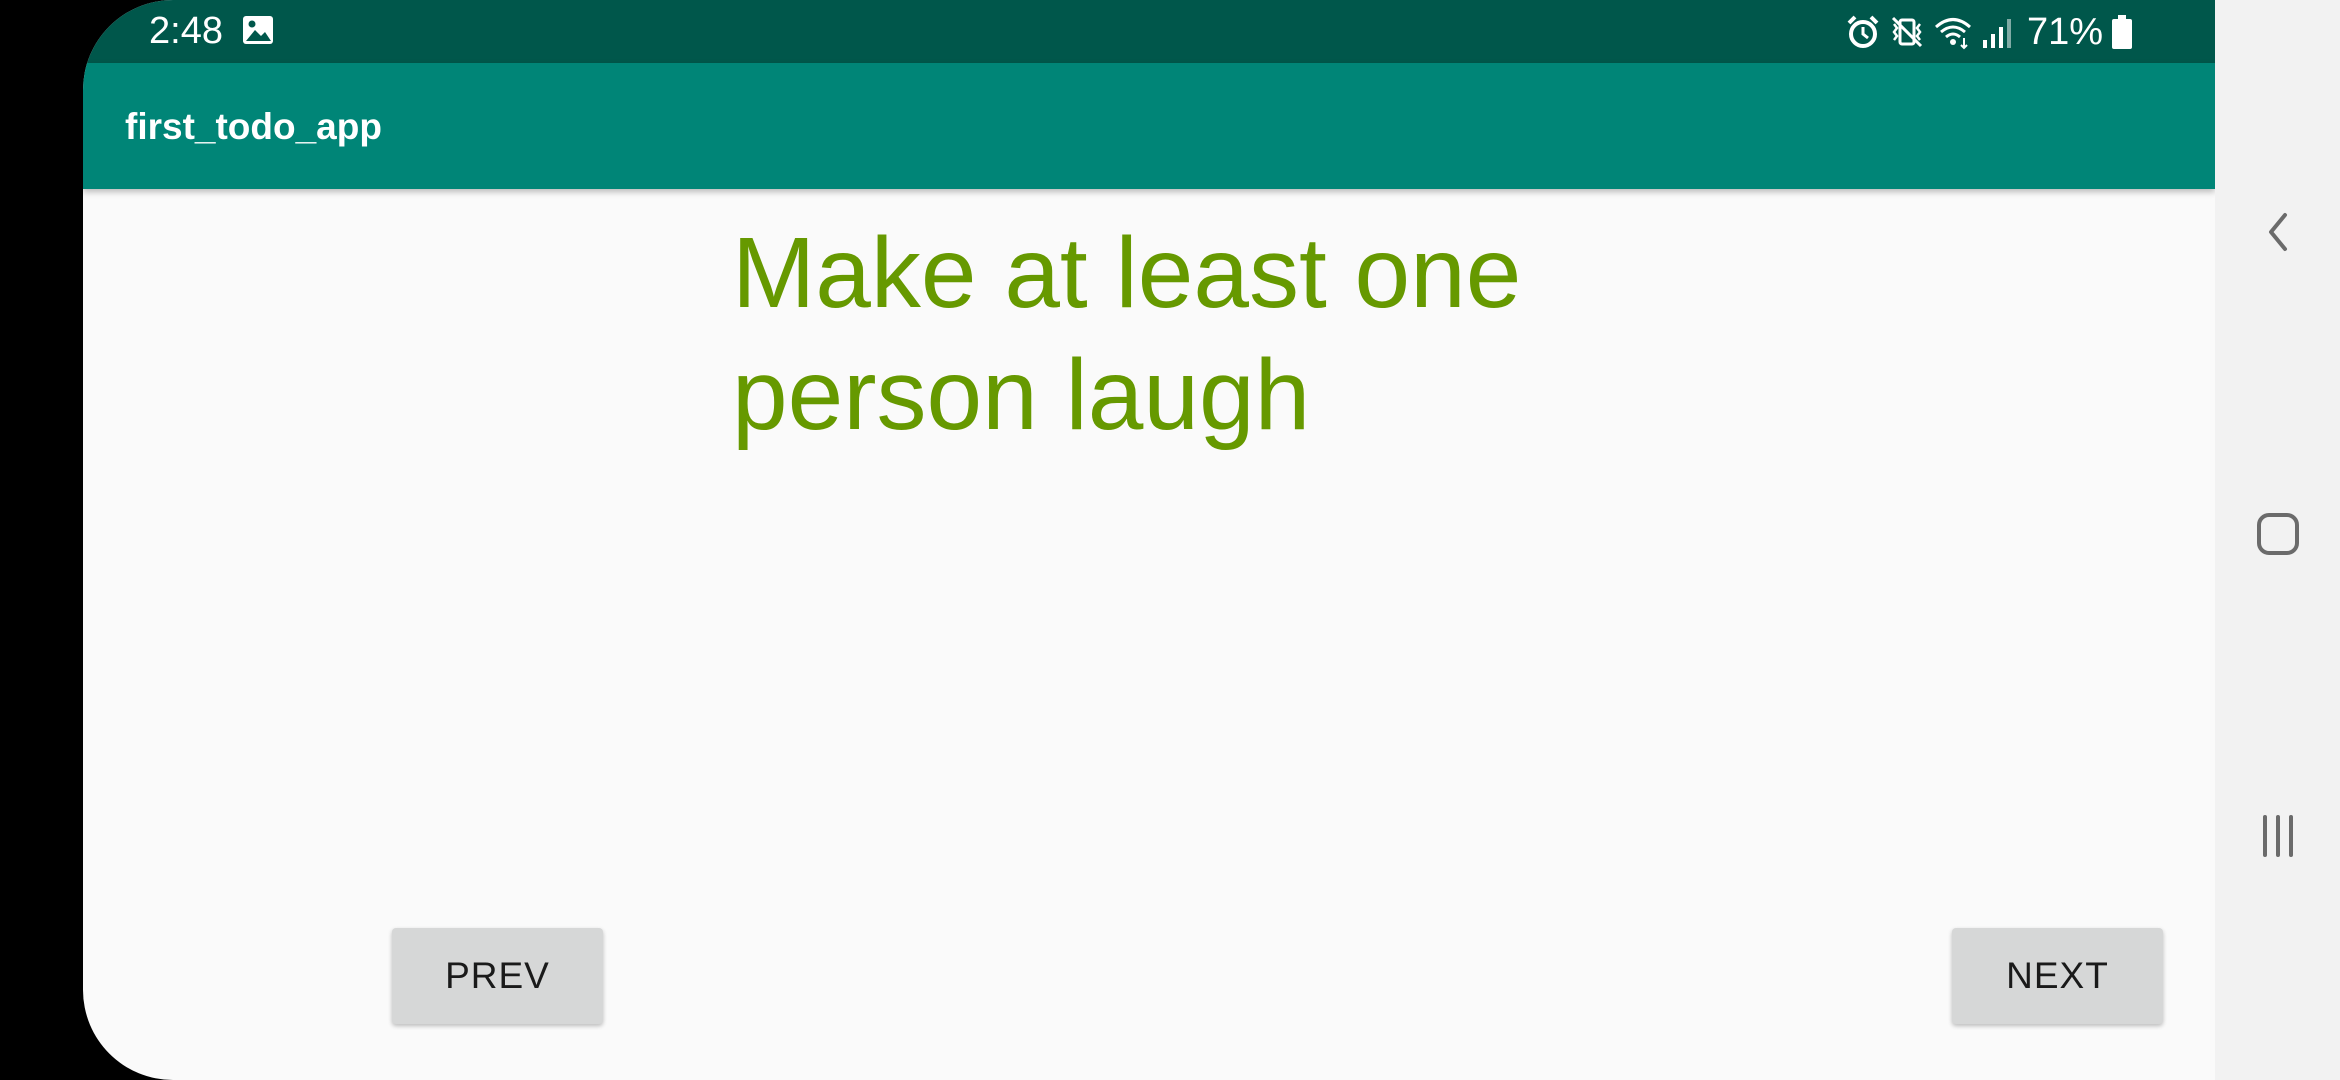 The height and width of the screenshot is (1080, 2340). Describe the element at coordinates (2057, 976) in the screenshot. I see `next-button: NEXT` at that location.